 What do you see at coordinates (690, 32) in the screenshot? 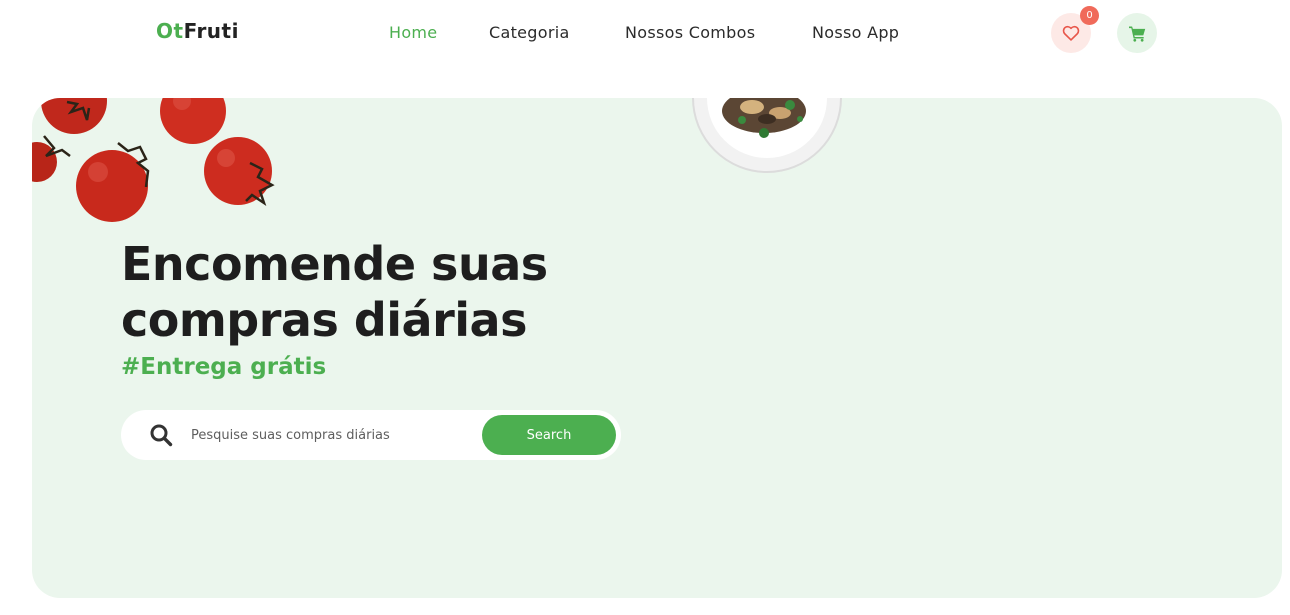
I see `nav-nossos-combos: Nossos Combos` at bounding box center [690, 32].